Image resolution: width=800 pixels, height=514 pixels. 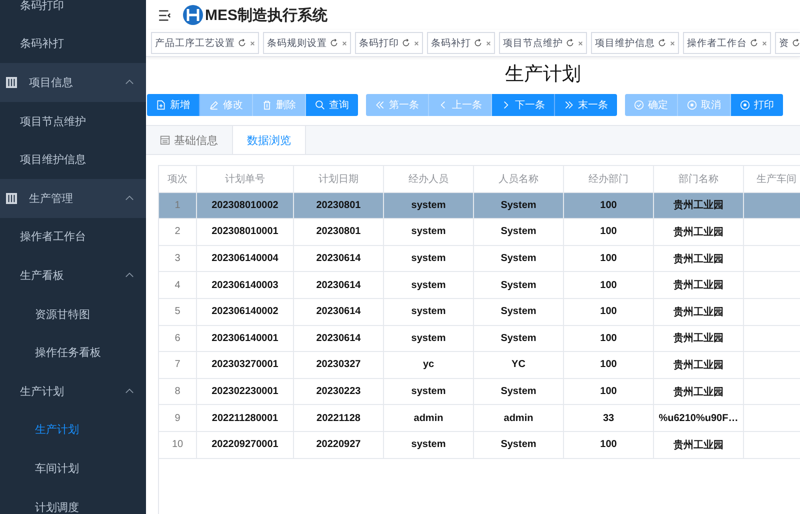 What do you see at coordinates (267, 105) in the screenshot?
I see `trash-icon` at bounding box center [267, 105].